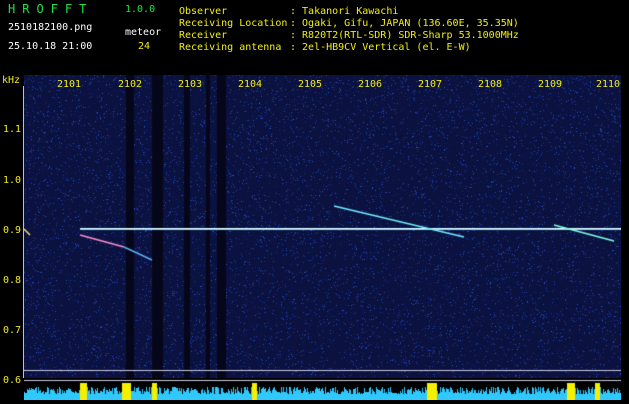  Describe the element at coordinates (50, 46) in the screenshot. I see `date-time: 25.10.18 21:00` at that location.